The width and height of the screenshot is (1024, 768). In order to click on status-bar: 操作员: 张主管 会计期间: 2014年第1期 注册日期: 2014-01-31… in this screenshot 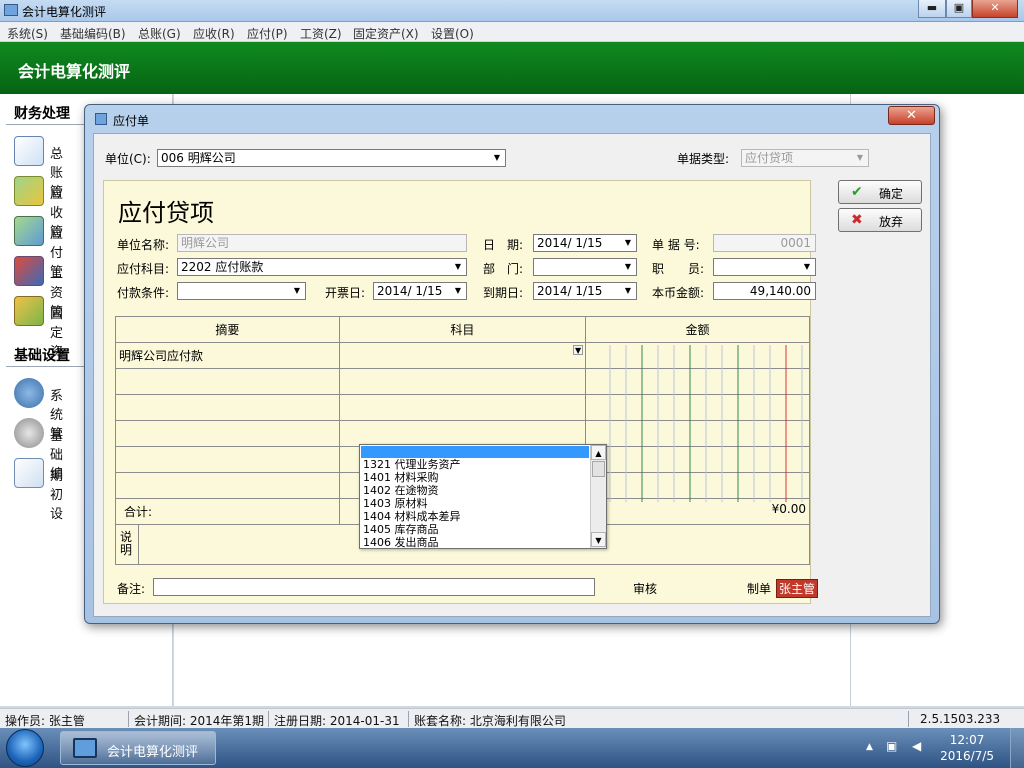, I will do `click(512, 718)`.